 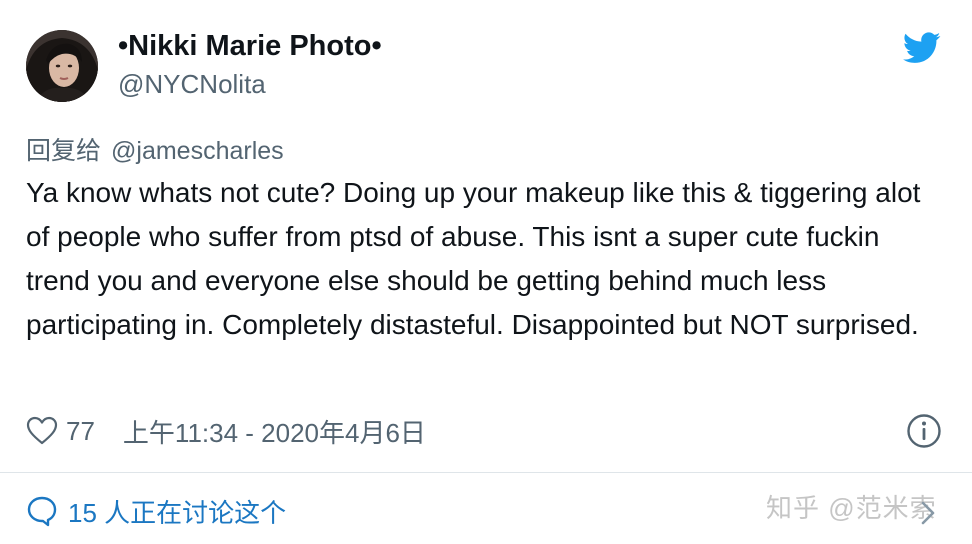 I want to click on discussion-label: 15 人正在讨论这个, so click(x=177, y=511).